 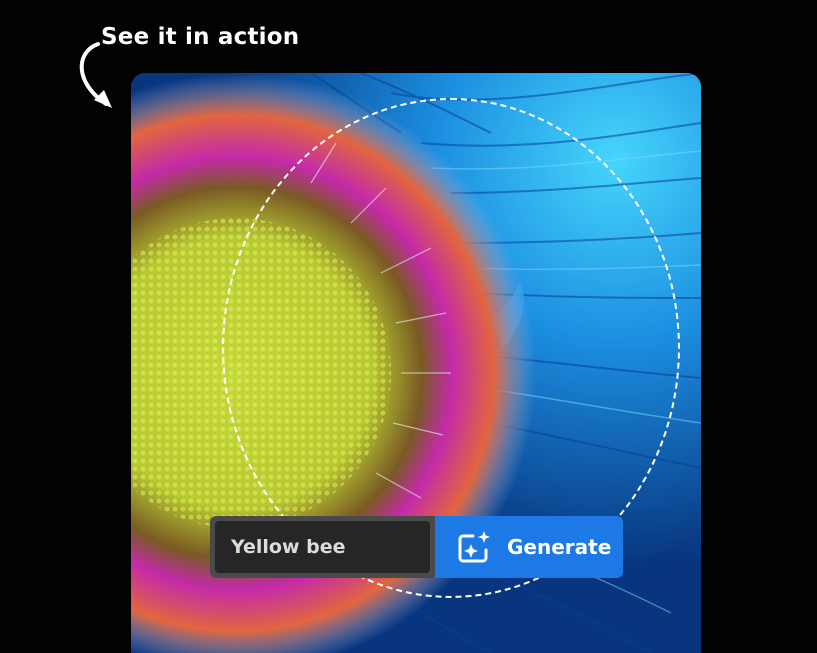 What do you see at coordinates (95, 75) in the screenshot?
I see `curved-arrow-icon` at bounding box center [95, 75].